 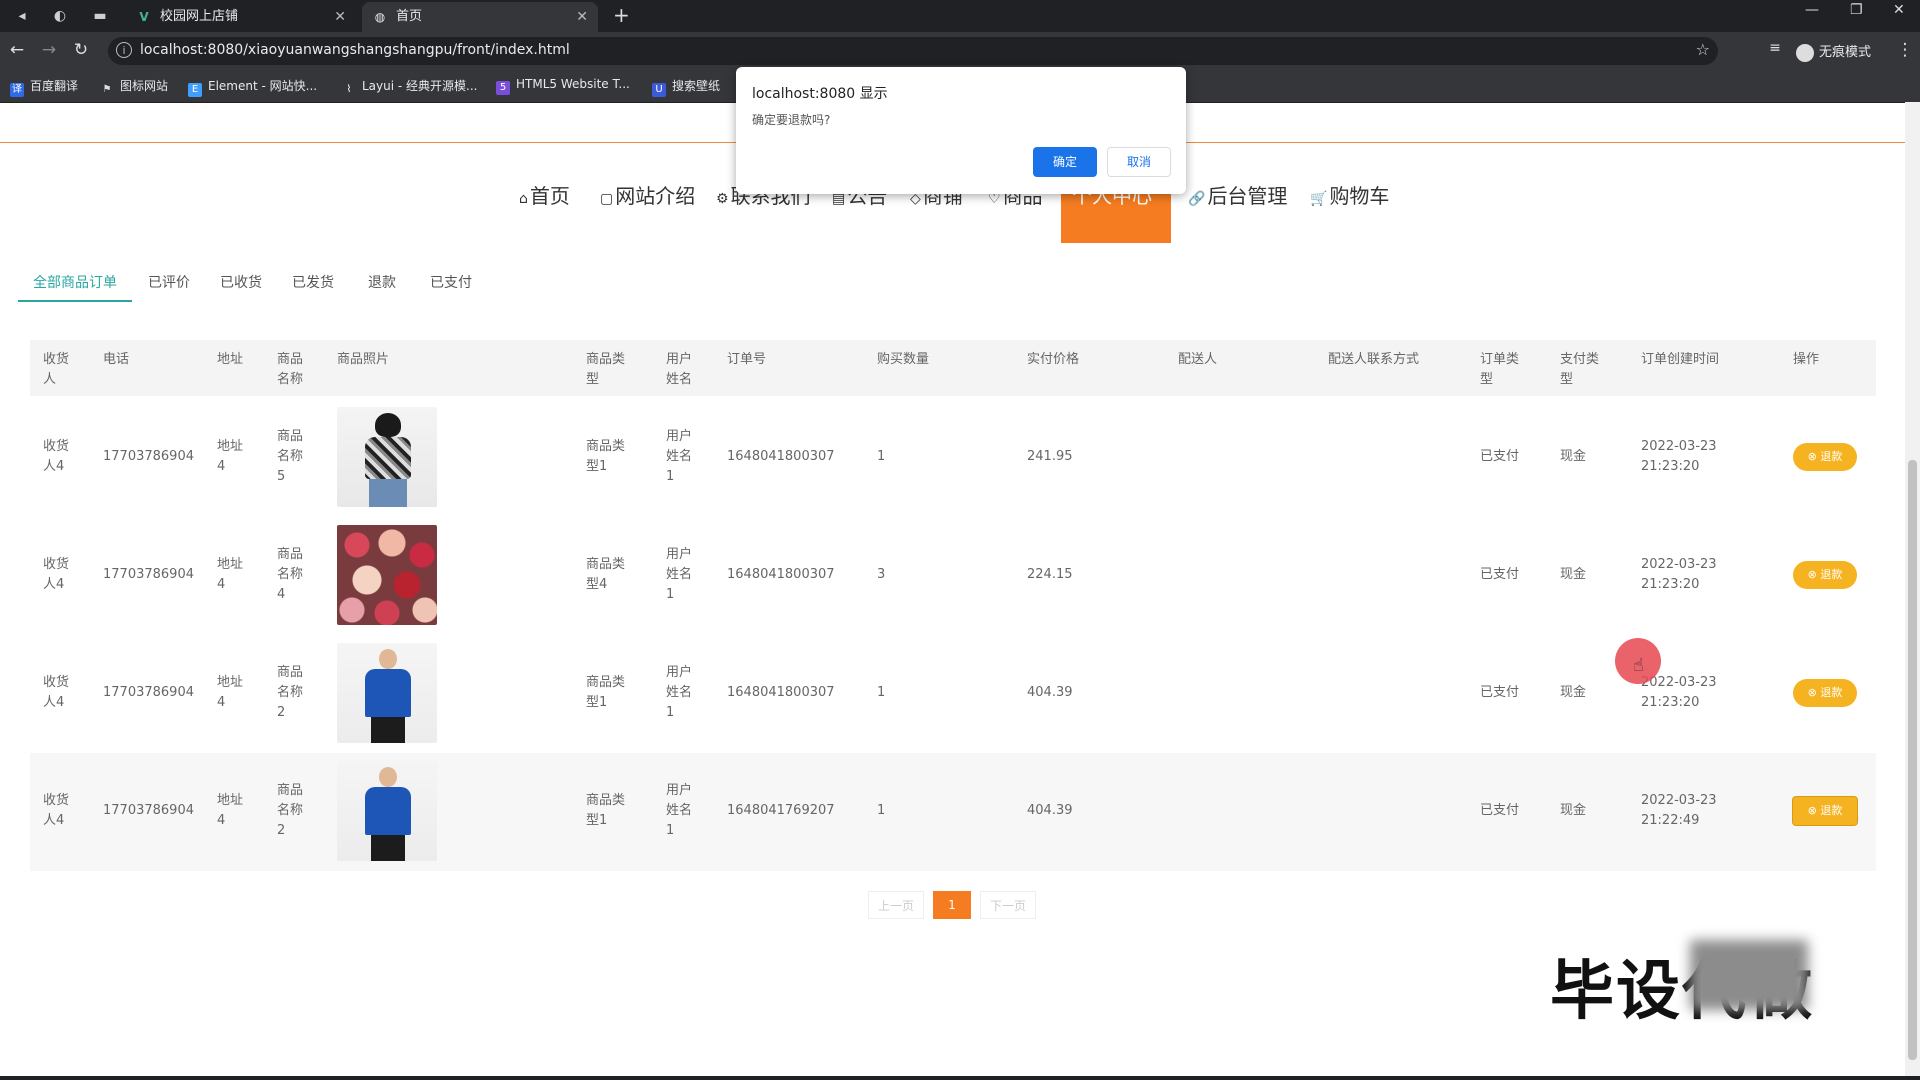 I want to click on new-tab-icon: +, so click(x=621, y=15).